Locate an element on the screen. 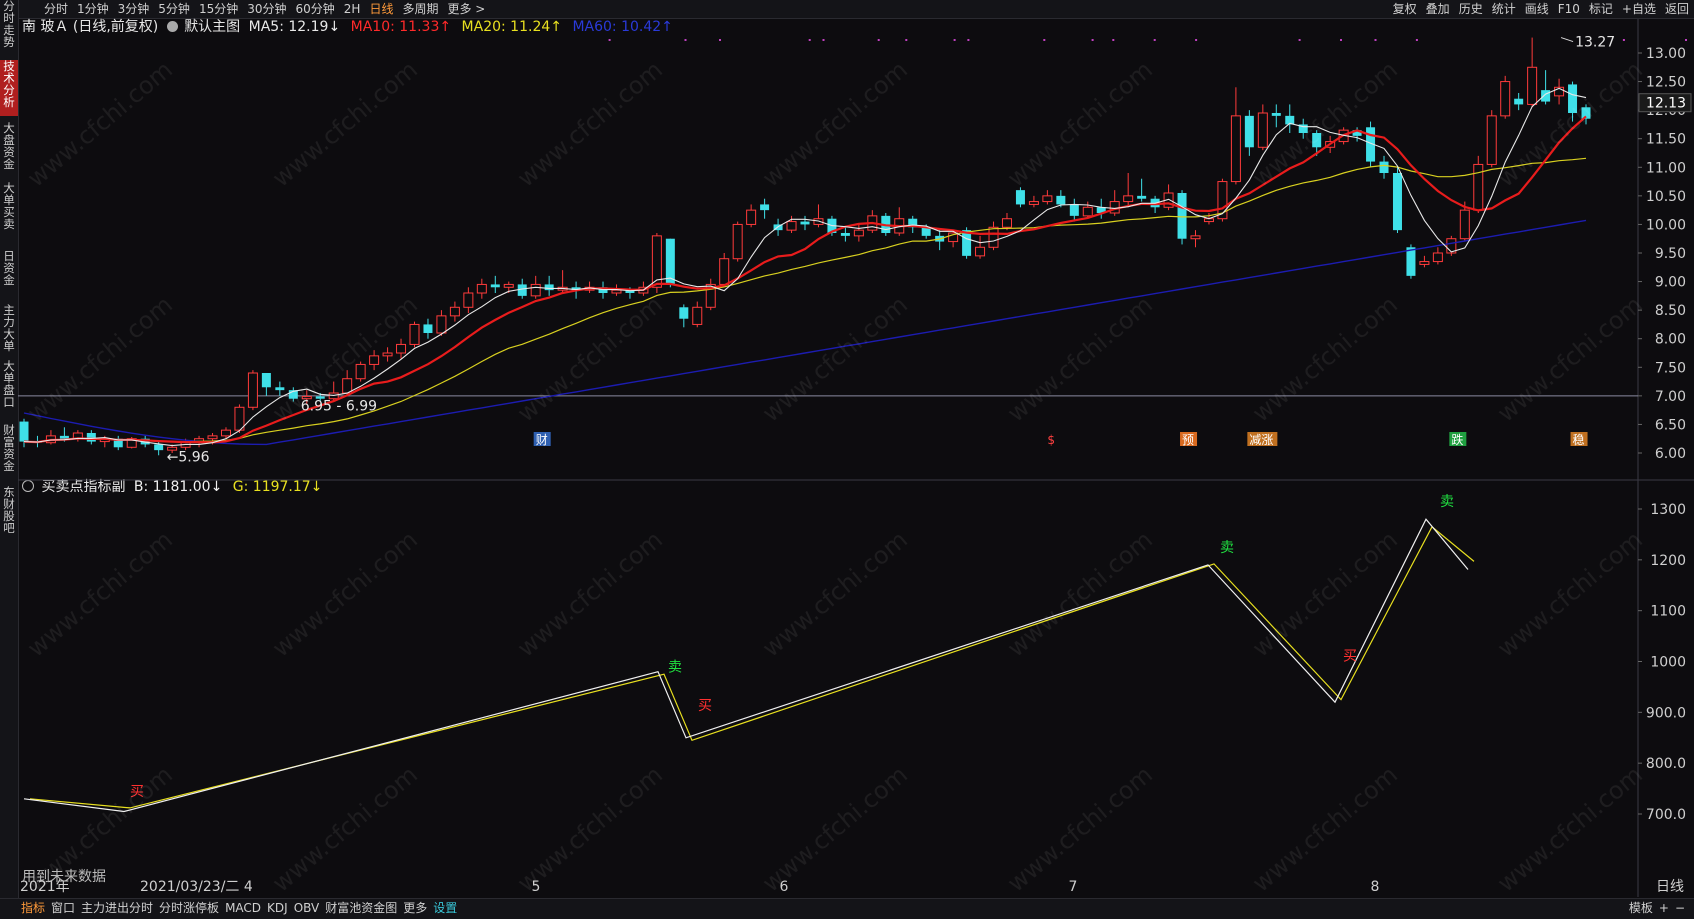  period-tab-6: 60分钟 is located at coordinates (316, 9).